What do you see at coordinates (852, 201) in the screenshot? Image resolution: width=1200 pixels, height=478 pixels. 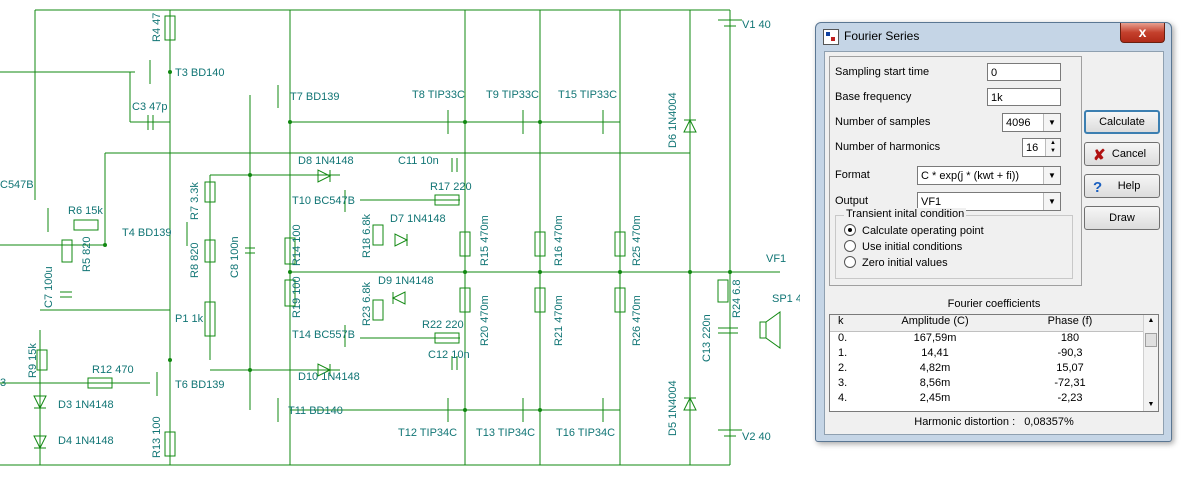 I see `output-label: Output` at bounding box center [852, 201].